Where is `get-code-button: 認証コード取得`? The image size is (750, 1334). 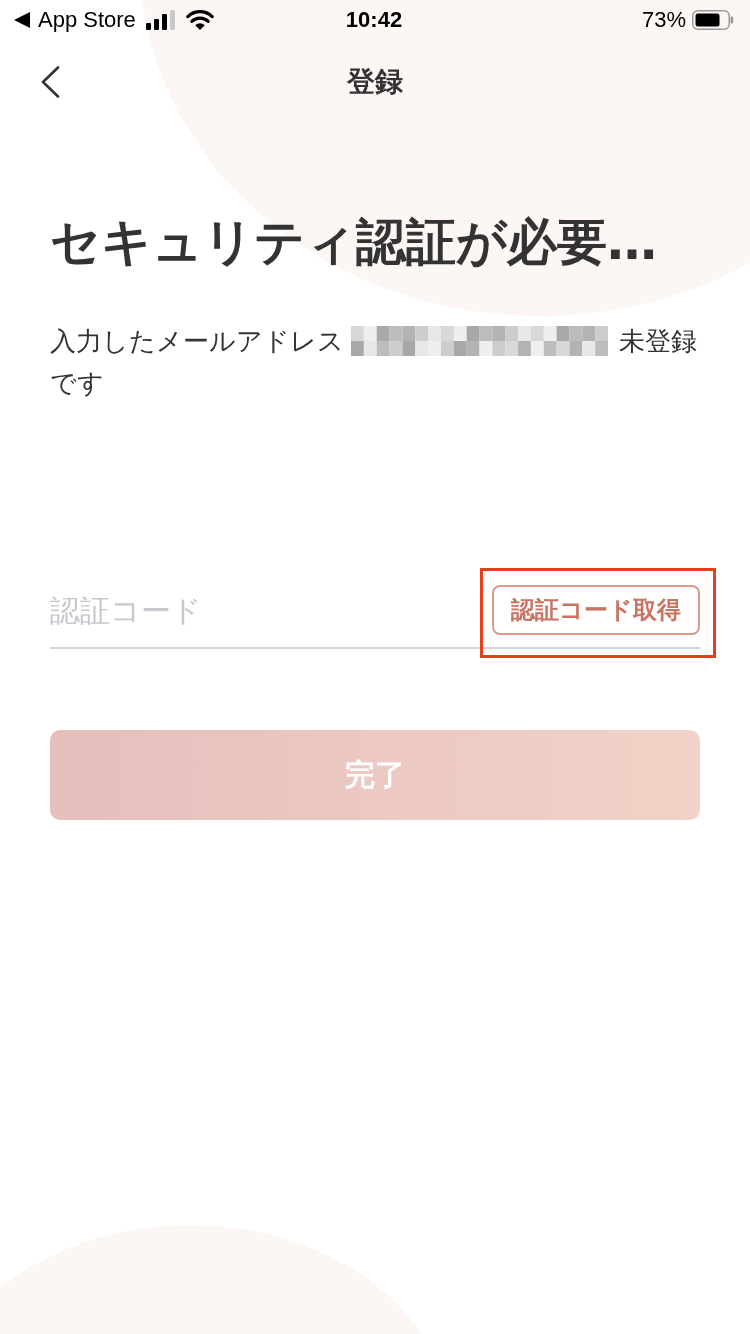 get-code-button: 認証コード取得 is located at coordinates (596, 610).